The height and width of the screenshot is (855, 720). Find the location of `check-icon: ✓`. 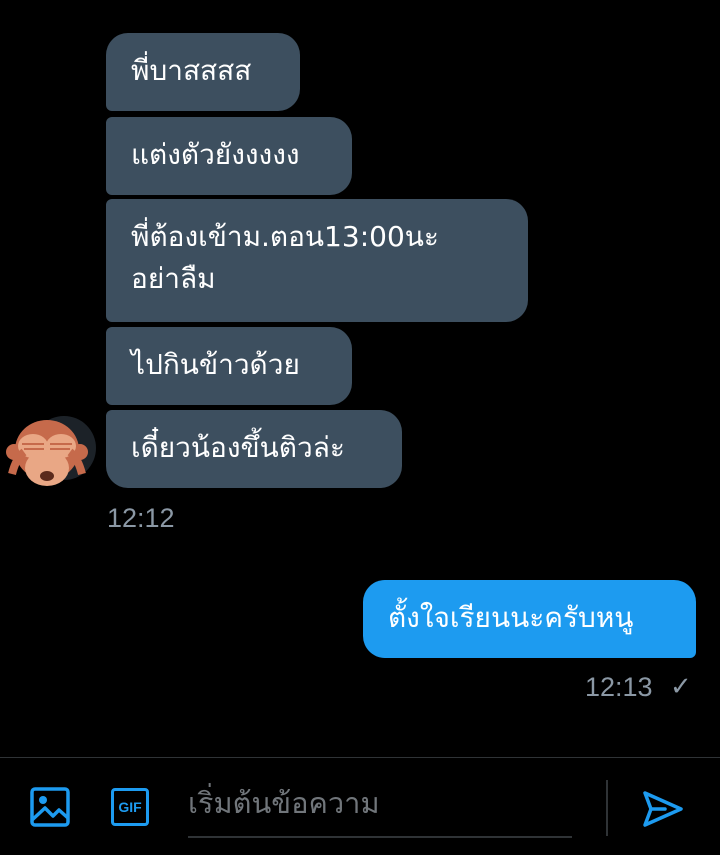

check-icon: ✓ is located at coordinates (681, 687).